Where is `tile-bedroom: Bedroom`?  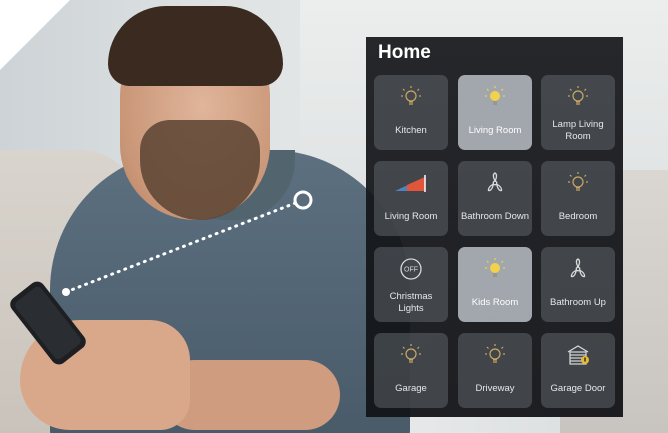 tile-bedroom: Bedroom is located at coordinates (578, 198).